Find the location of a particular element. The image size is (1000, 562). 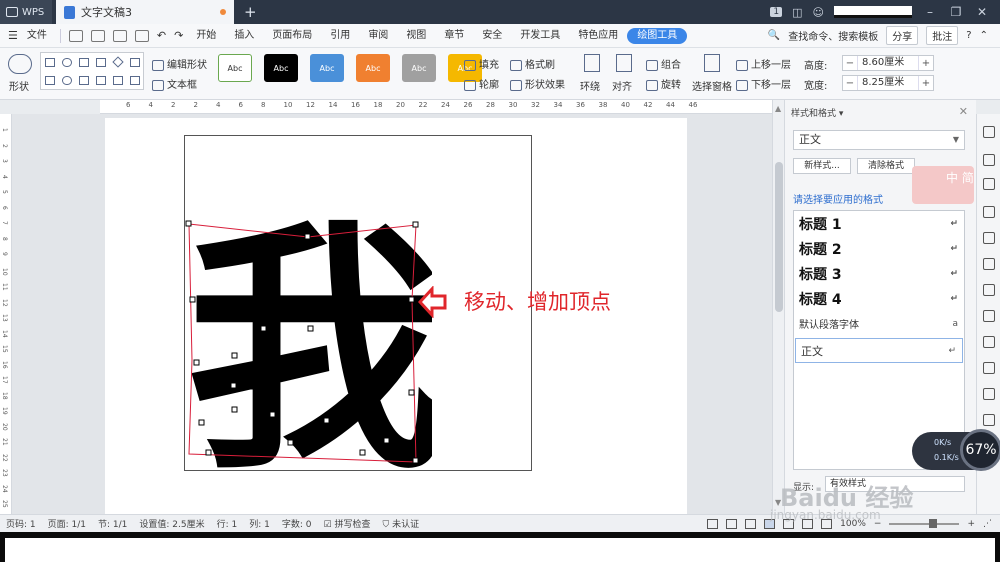

wrap-button: 环绕 is located at coordinates (590, 85).